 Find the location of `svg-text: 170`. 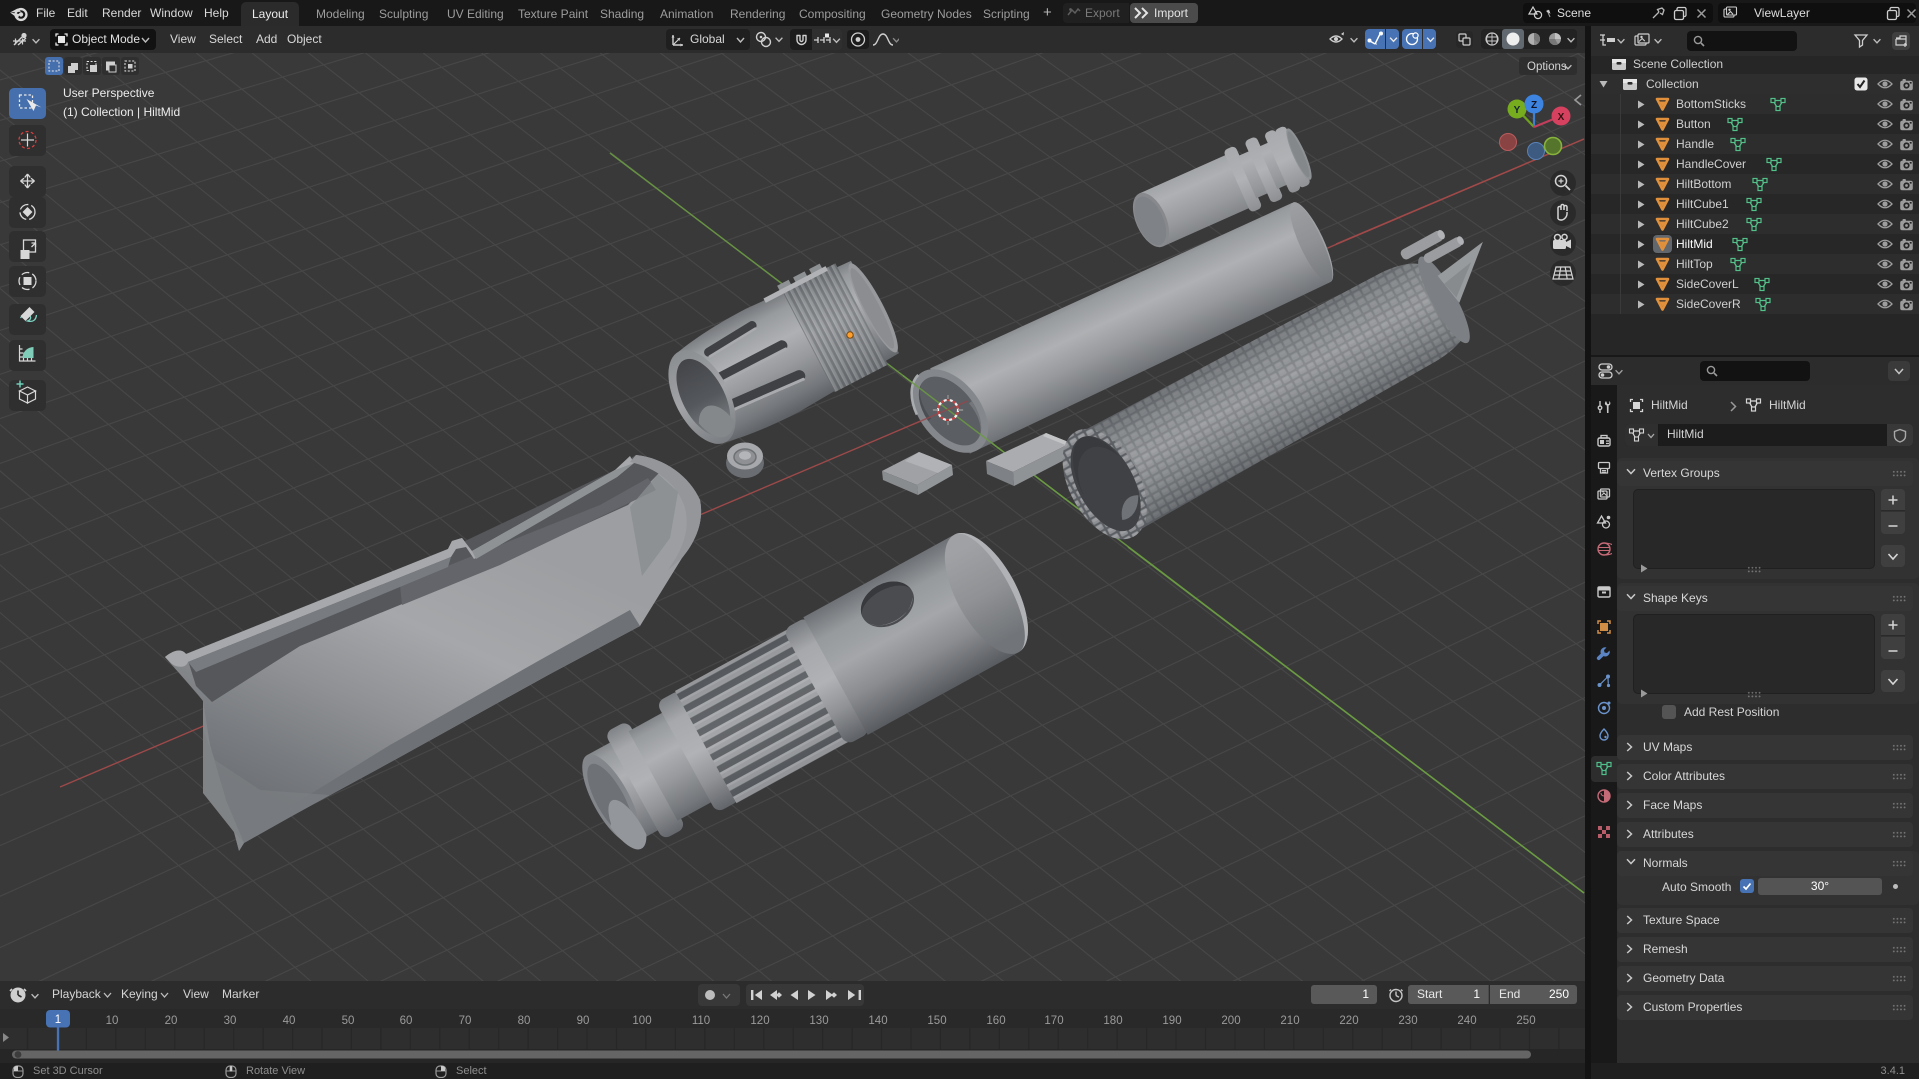

svg-text: 170 is located at coordinates (1053, 1021).